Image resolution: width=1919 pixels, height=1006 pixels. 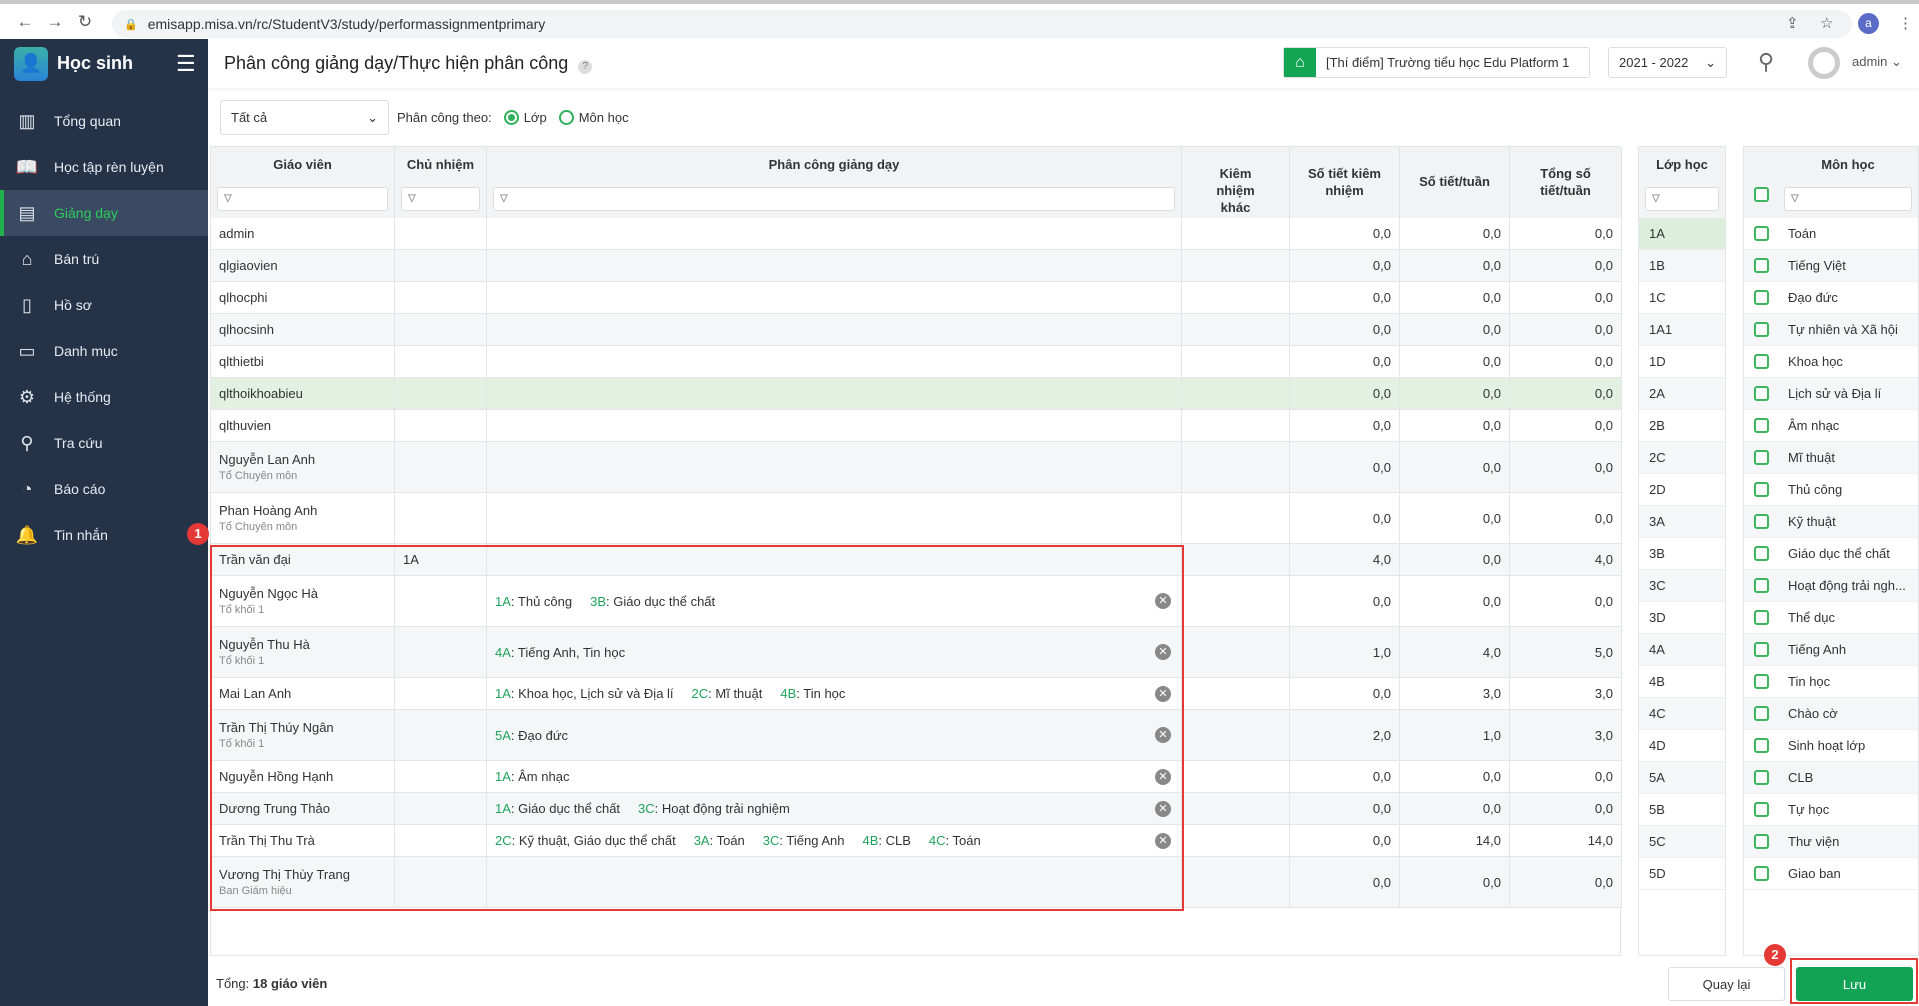 What do you see at coordinates (1831, 522) in the screenshot?
I see `subject-item: Kỹ thuật` at bounding box center [1831, 522].